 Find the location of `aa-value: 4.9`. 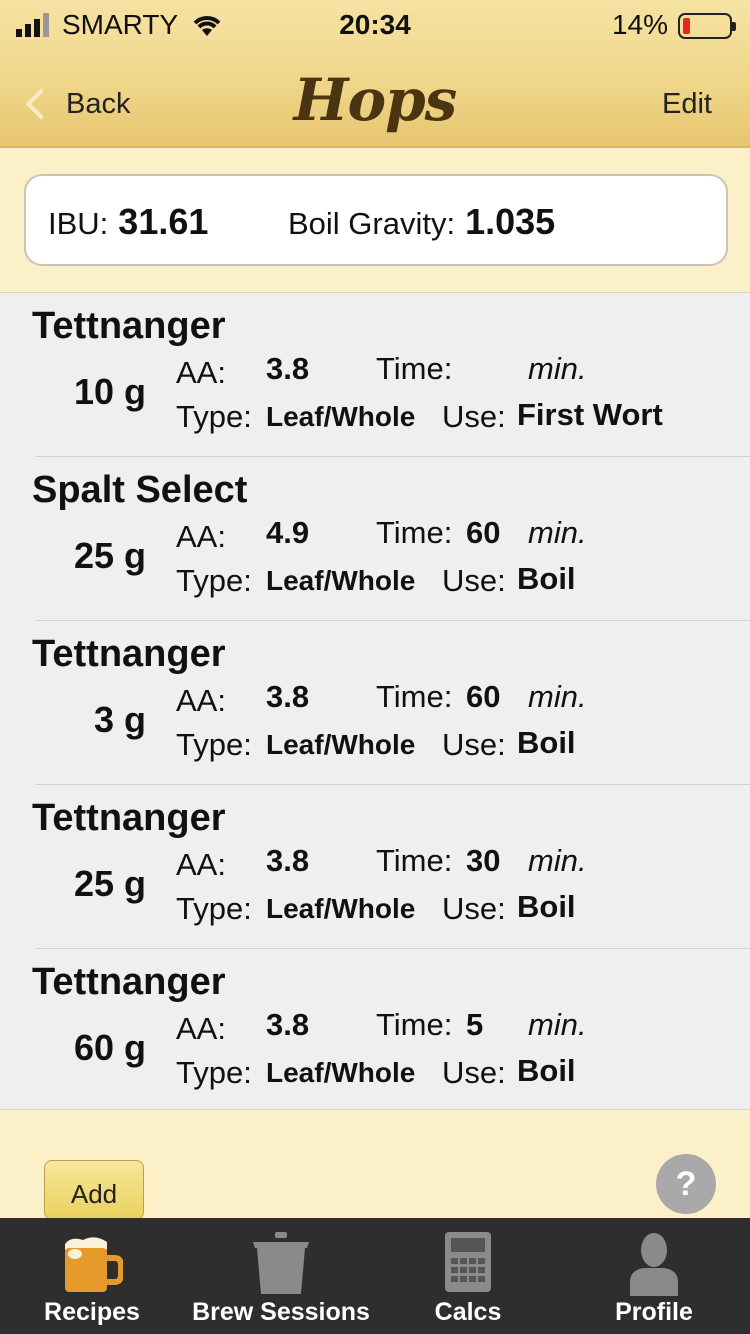

aa-value: 4.9 is located at coordinates (288, 532).